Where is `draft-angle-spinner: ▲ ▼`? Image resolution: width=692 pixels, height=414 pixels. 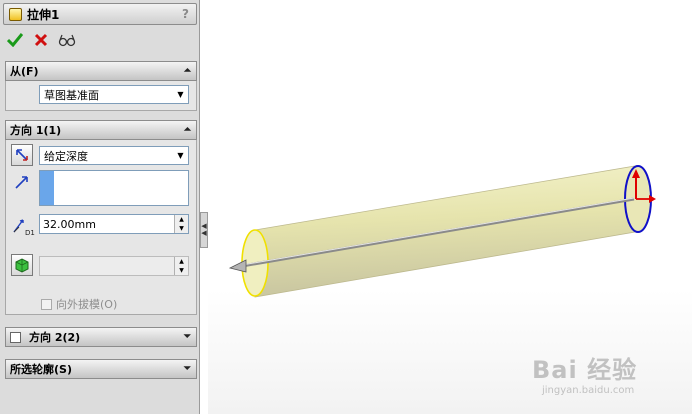 draft-angle-spinner: ▲ ▼ is located at coordinates (181, 266).